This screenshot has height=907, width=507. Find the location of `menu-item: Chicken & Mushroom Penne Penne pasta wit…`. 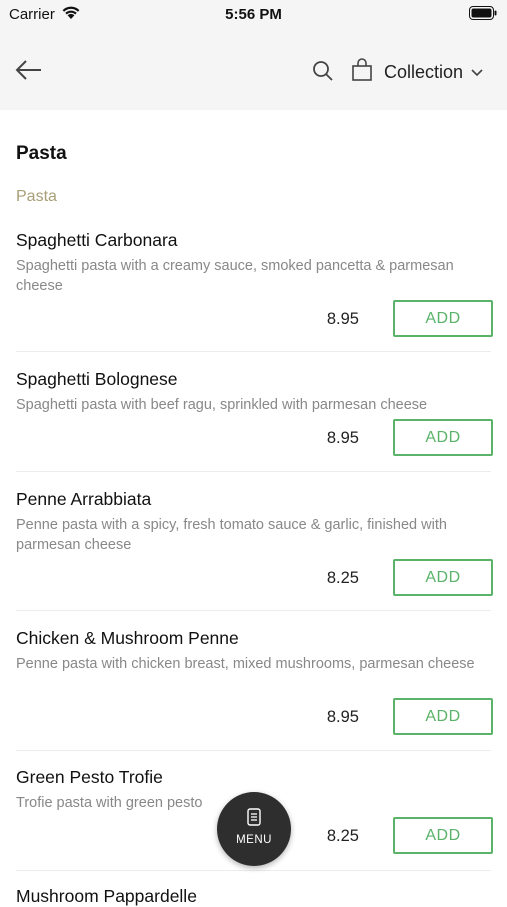

menu-item: Chicken & Mushroom Penne Penne pasta wit… is located at coordinates (254, 683).